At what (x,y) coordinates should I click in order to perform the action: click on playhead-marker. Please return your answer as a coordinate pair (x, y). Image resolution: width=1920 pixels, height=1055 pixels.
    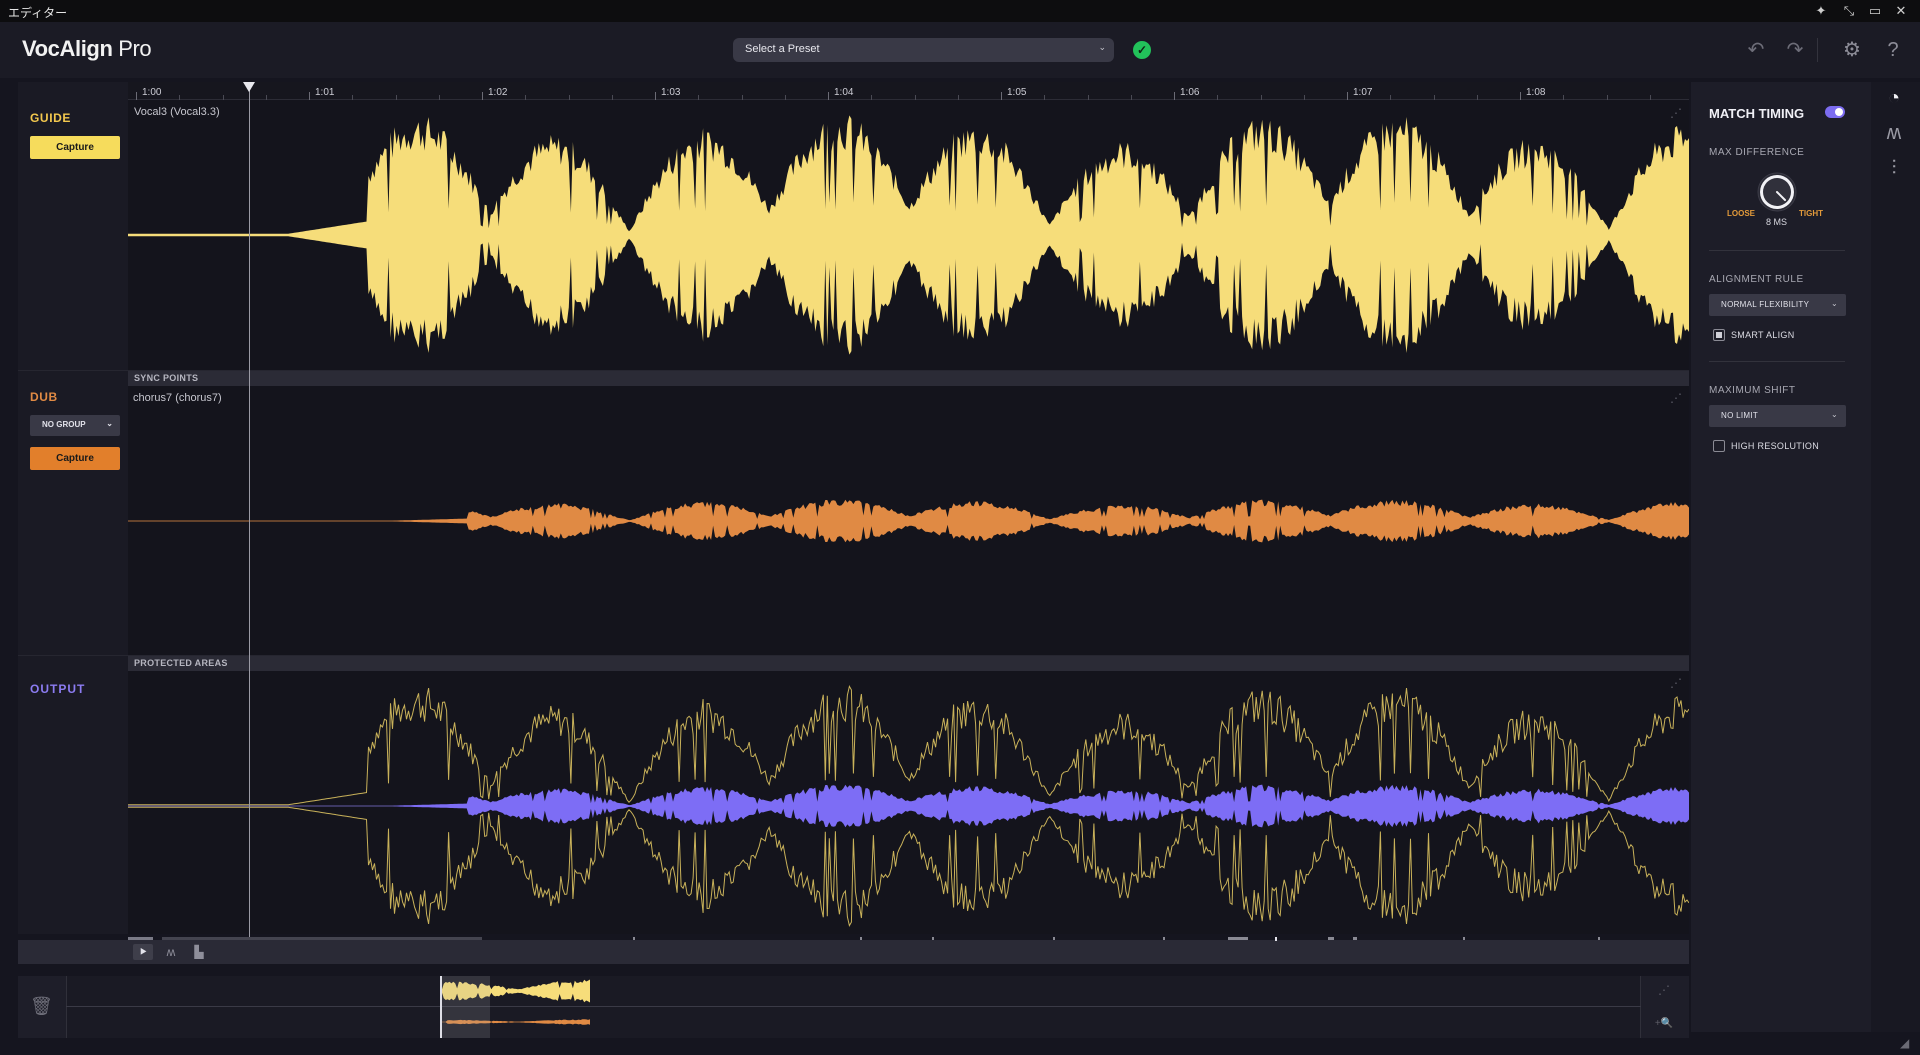
    Looking at the image, I should click on (249, 87).